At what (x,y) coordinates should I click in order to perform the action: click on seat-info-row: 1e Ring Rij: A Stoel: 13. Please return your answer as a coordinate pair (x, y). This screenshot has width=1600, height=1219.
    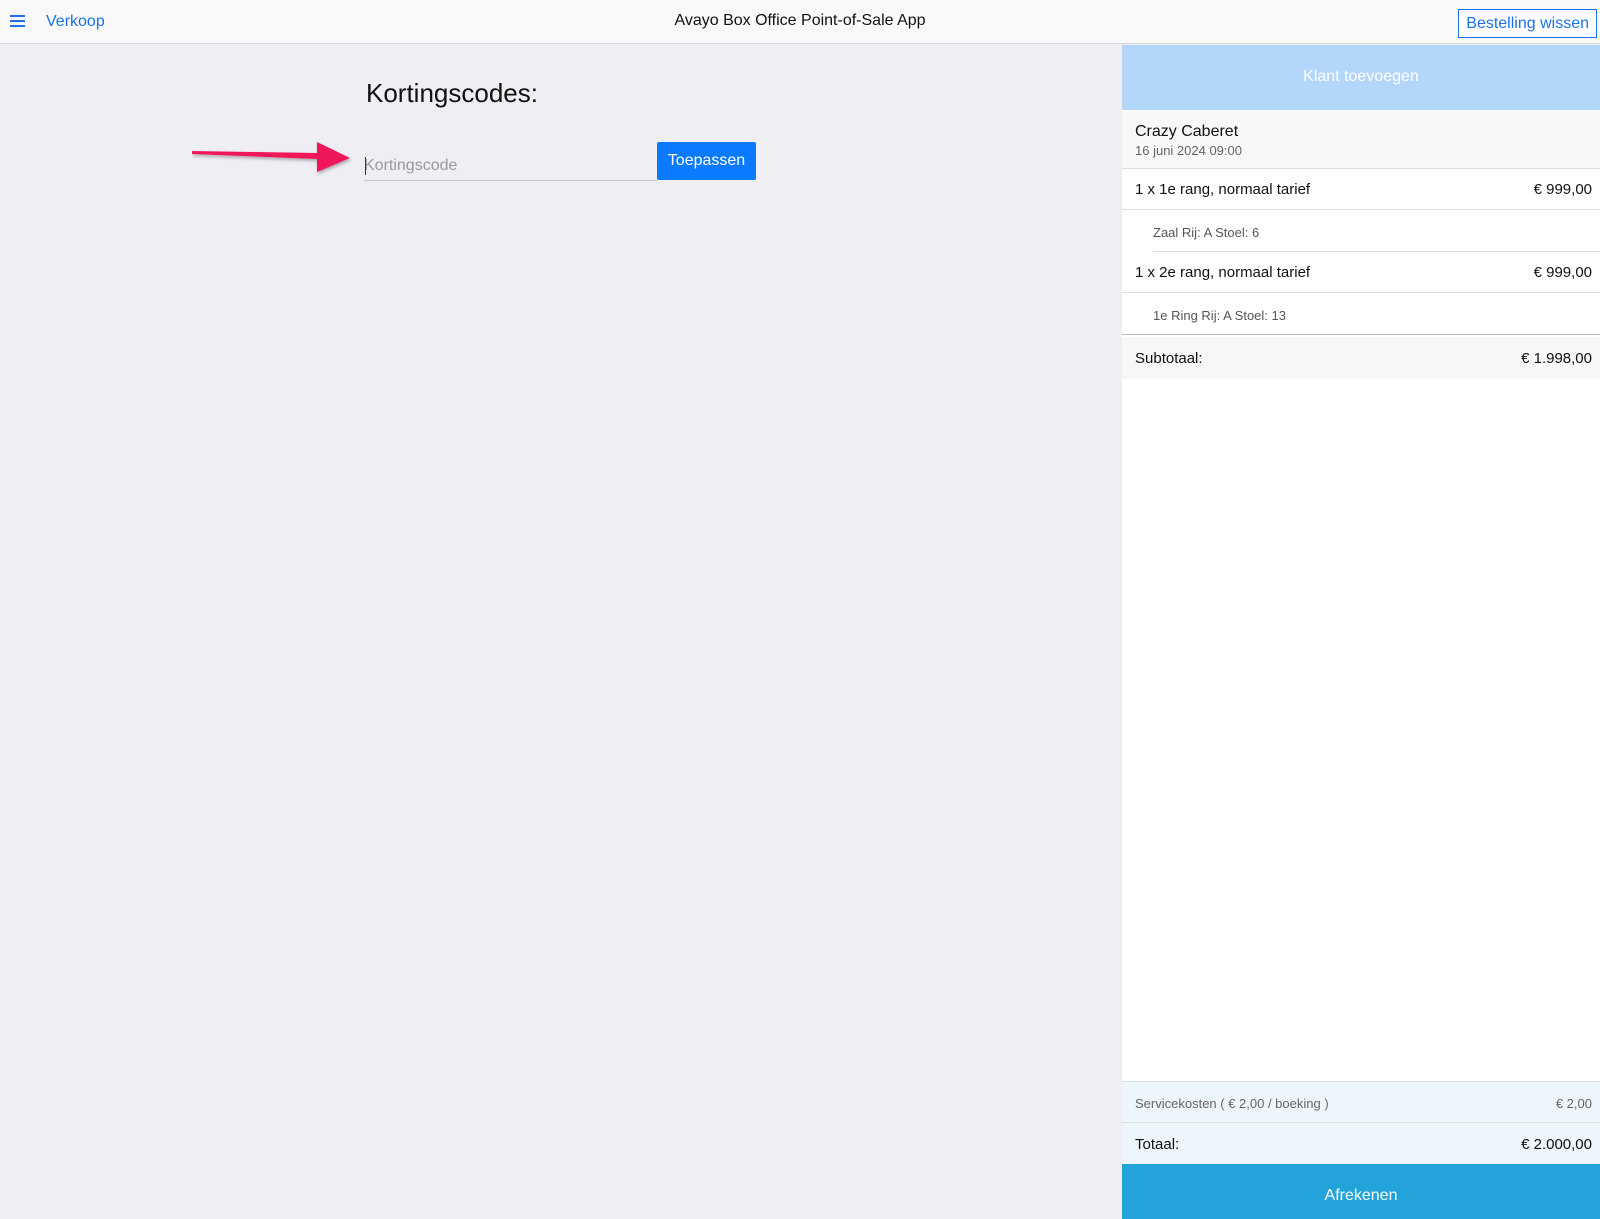
    Looking at the image, I should click on (1361, 314).